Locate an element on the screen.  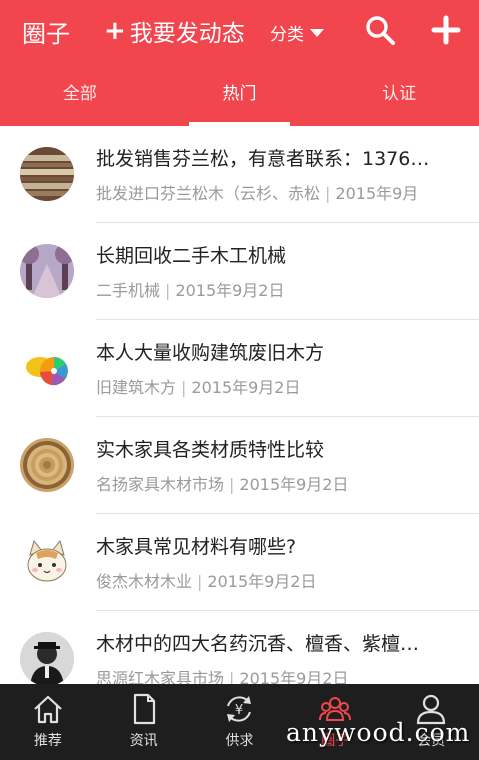
tab-bar: 全部 热门 认证 is located at coordinates (239, 99).